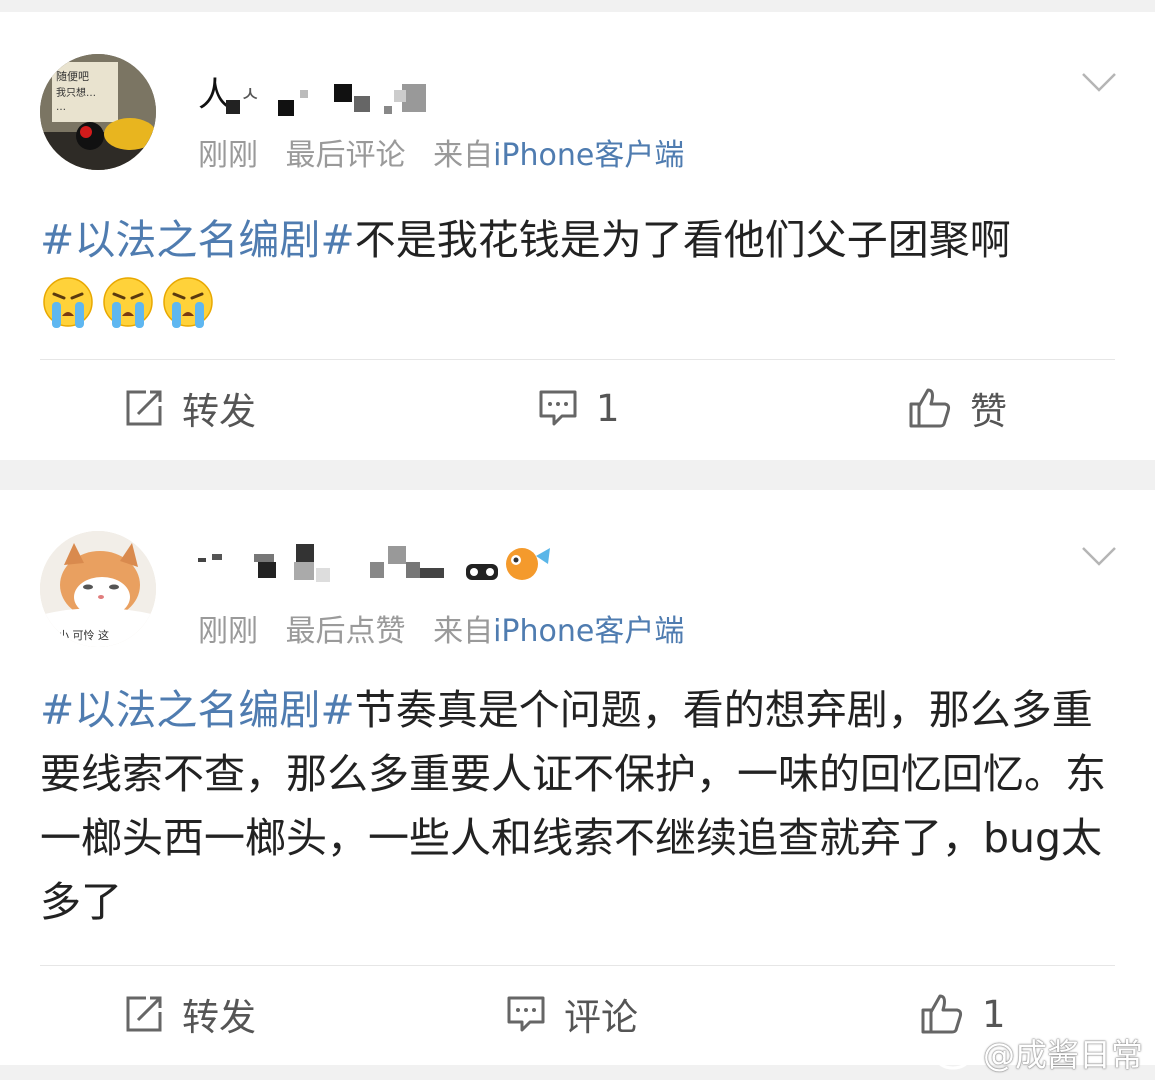 The width and height of the screenshot is (1155, 1080). Describe the element at coordinates (252, 95) in the screenshot. I see `svg-text: ㅅ` at that location.